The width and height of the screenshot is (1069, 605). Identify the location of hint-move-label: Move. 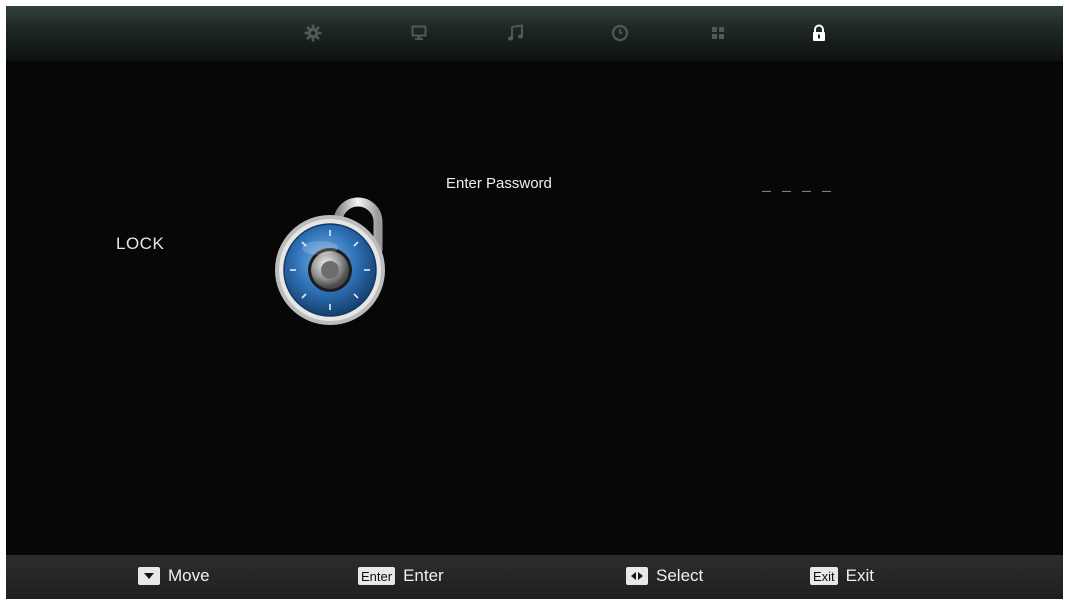
(189, 575).